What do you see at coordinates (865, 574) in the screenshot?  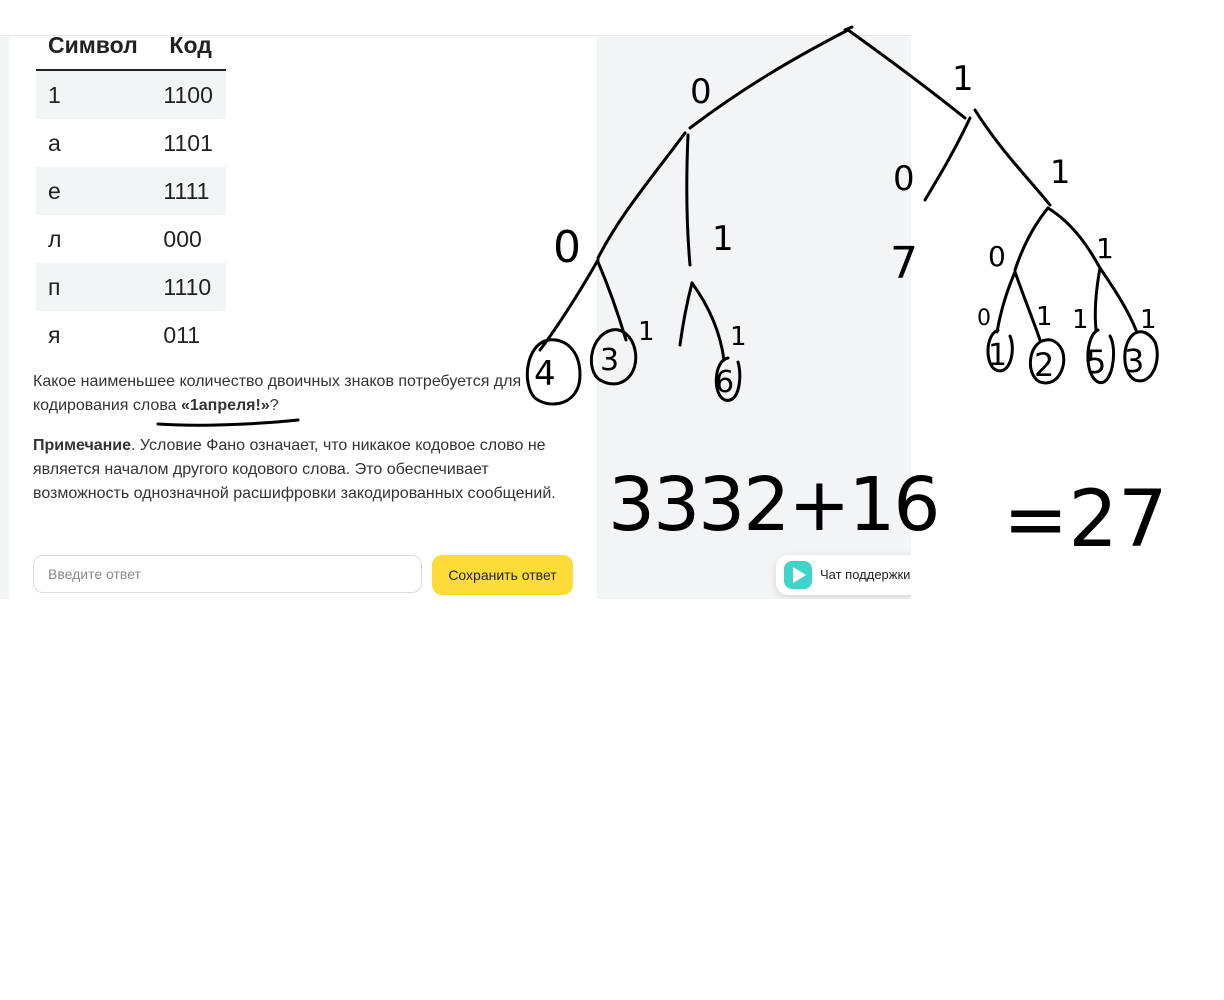 I see `chat-label: Чат поддержки` at bounding box center [865, 574].